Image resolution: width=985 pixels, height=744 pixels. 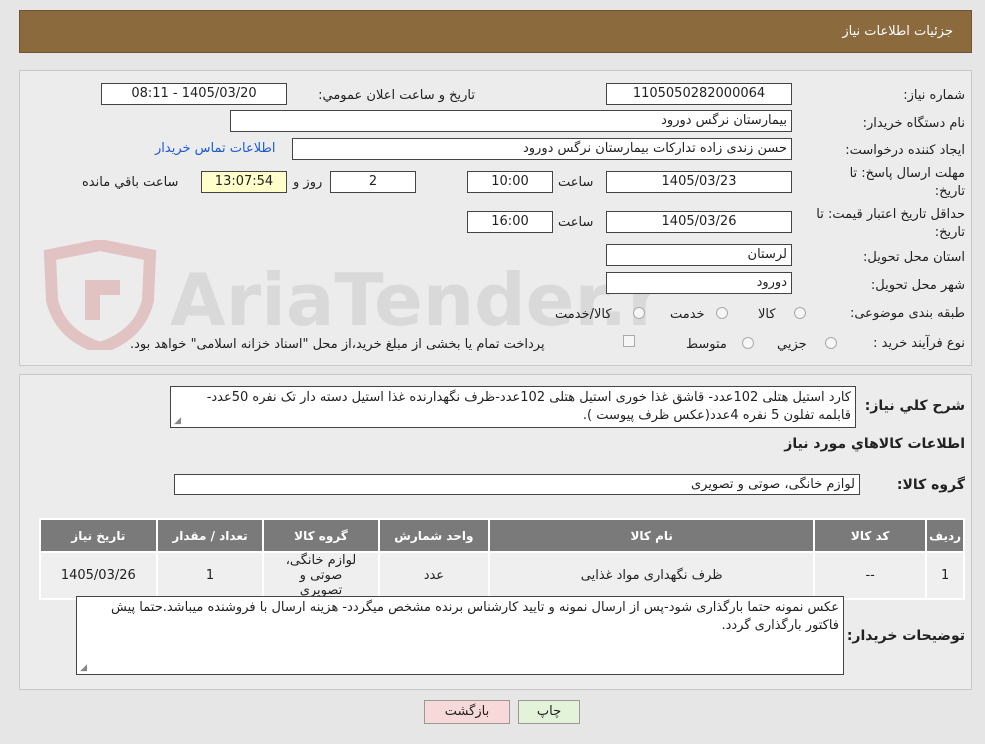 I want to click on cell-group: لوازم خانگی، صوتی و تصویری, so click(x=321, y=575).